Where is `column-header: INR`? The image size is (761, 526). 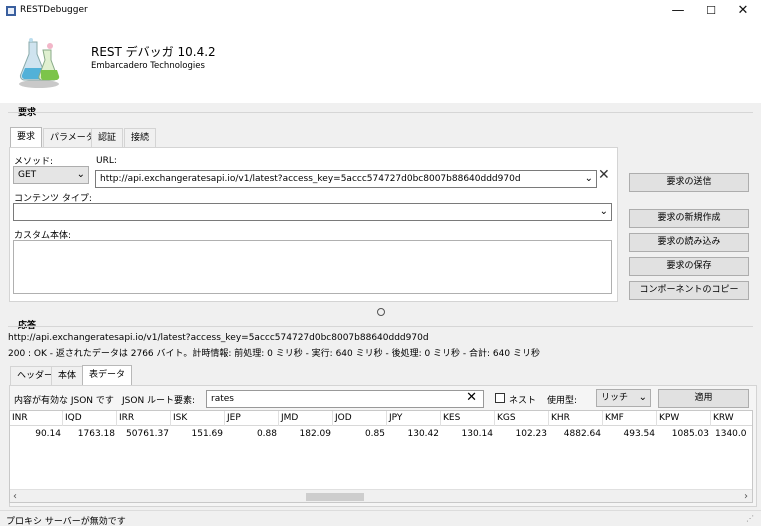 column-header: INR is located at coordinates (36, 418).